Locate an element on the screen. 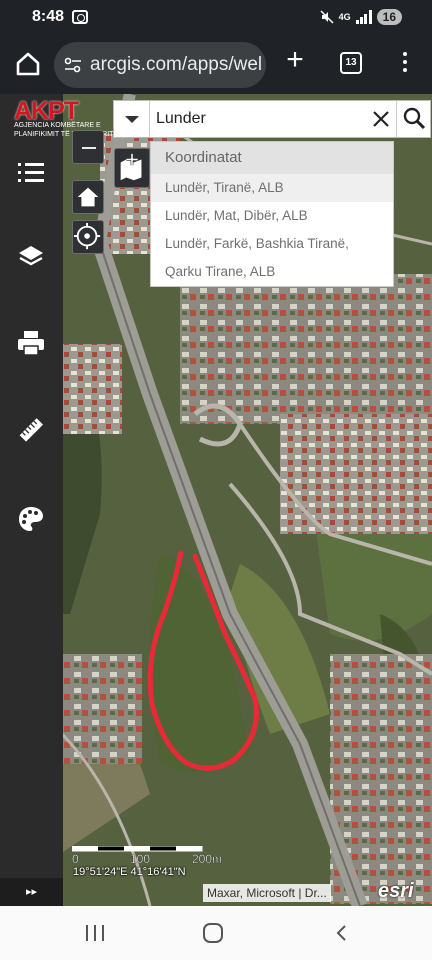 Image resolution: width=432 pixels, height=960 pixels. map-home-icon is located at coordinates (88, 197).